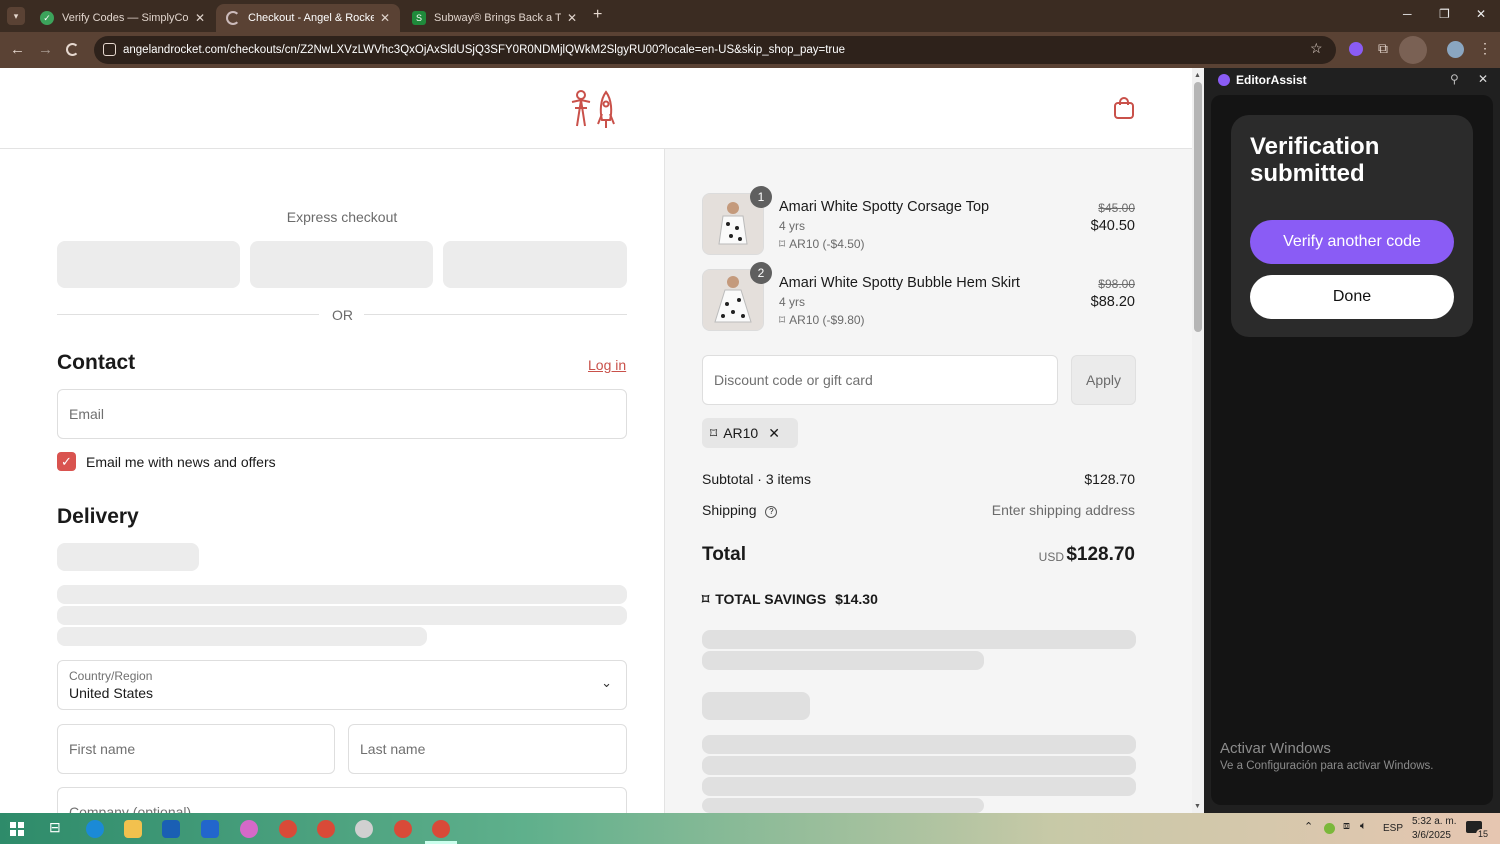  Describe the element at coordinates (1383, 48) in the screenshot. I see `extensions-puzzle-icon: ⧉` at that location.